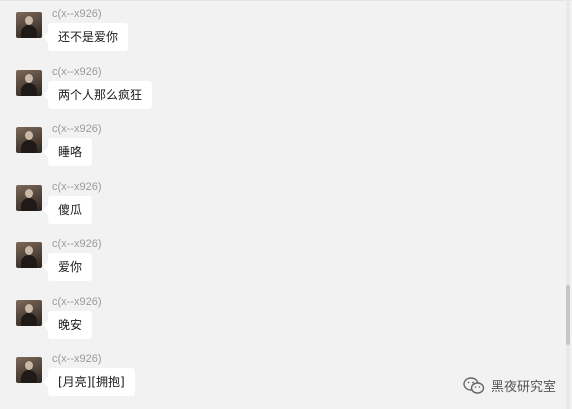 This screenshot has width=572, height=409. I want to click on chat-message: c(x--x926) 傻瓜, so click(270, 202).